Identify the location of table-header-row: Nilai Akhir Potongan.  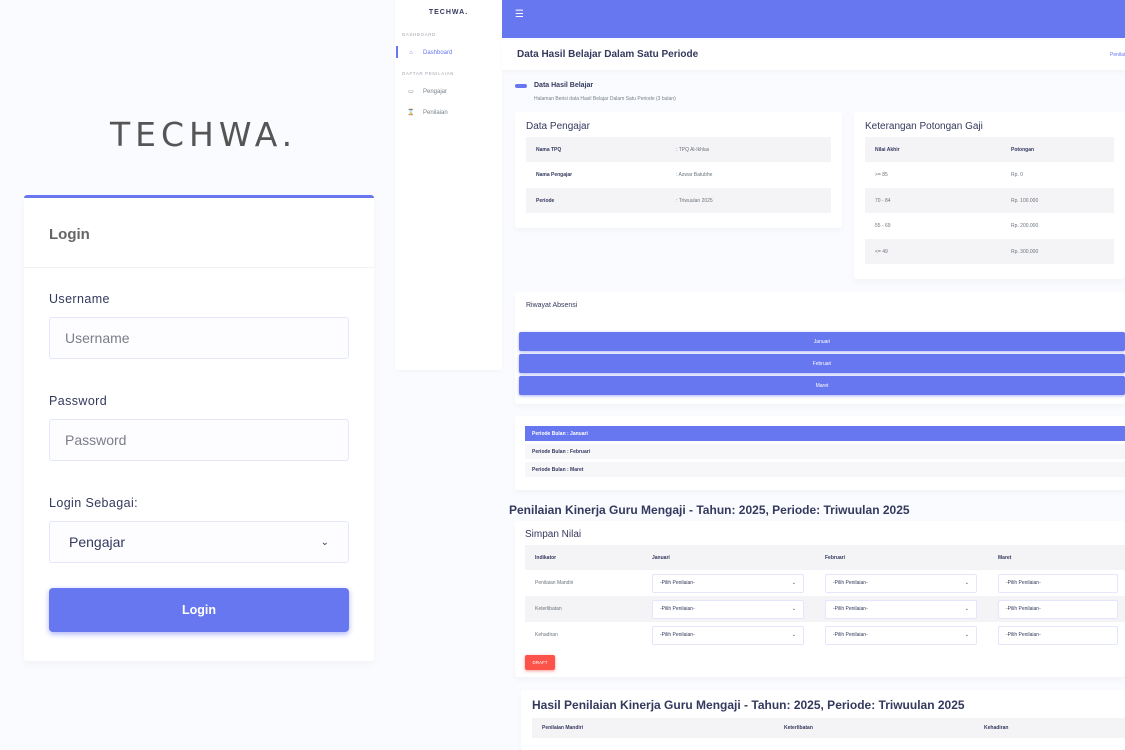
(989, 149).